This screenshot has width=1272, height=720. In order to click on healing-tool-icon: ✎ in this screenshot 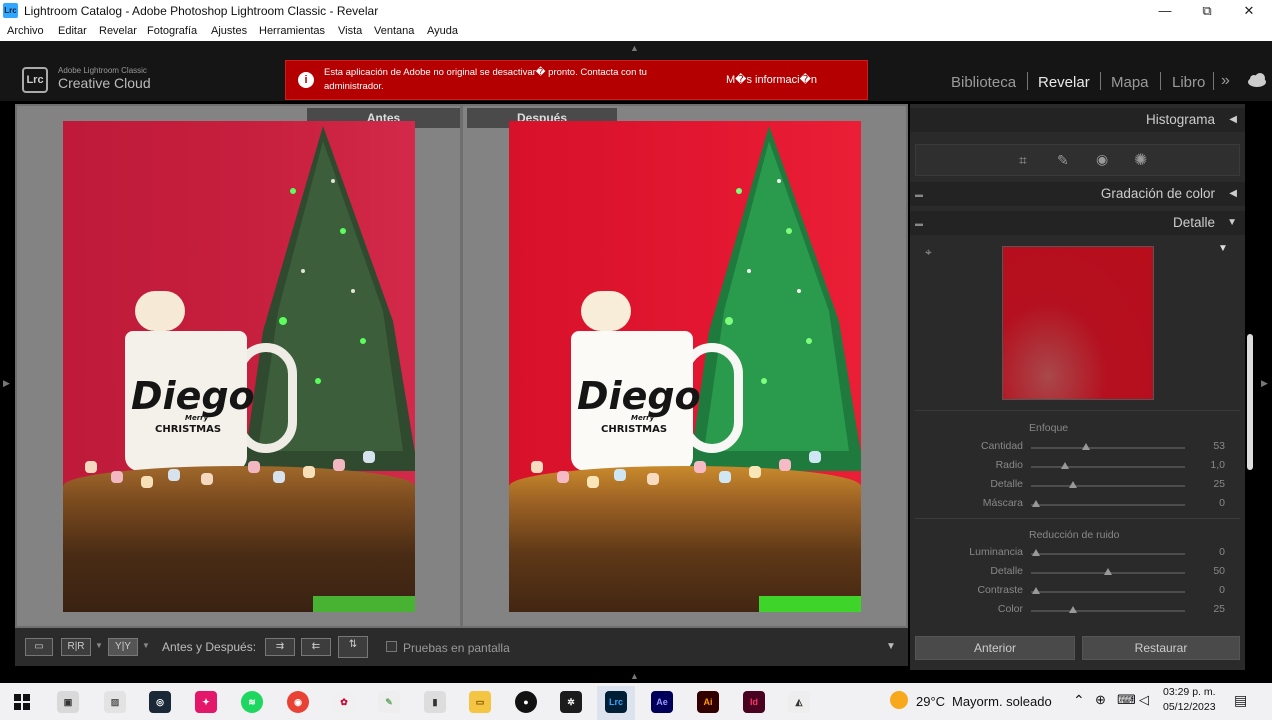, I will do `click(1063, 160)`.